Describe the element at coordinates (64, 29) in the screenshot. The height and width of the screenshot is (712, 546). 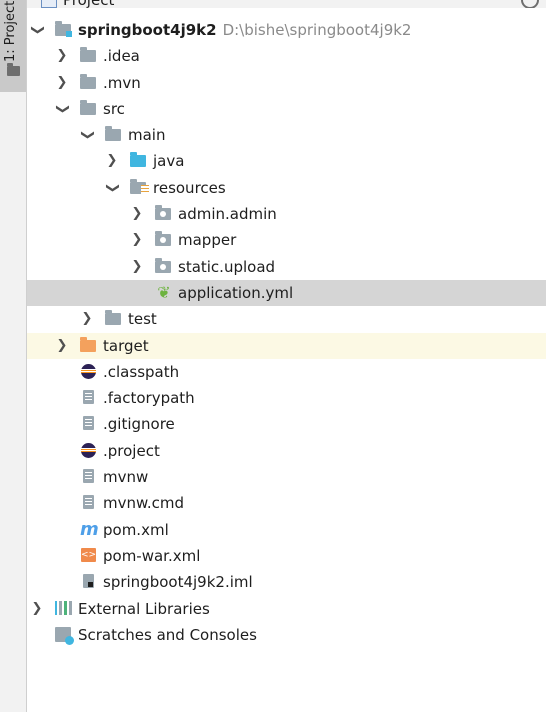
I see `module-folder-icon` at that location.